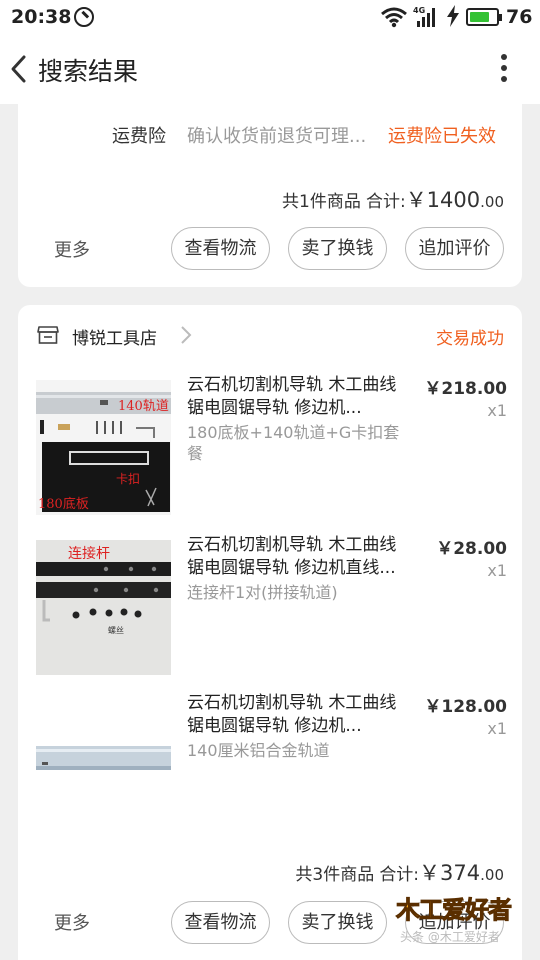 Image resolution: width=540 pixels, height=960 pixels. I want to click on product-thumbnail, so click(103, 765).